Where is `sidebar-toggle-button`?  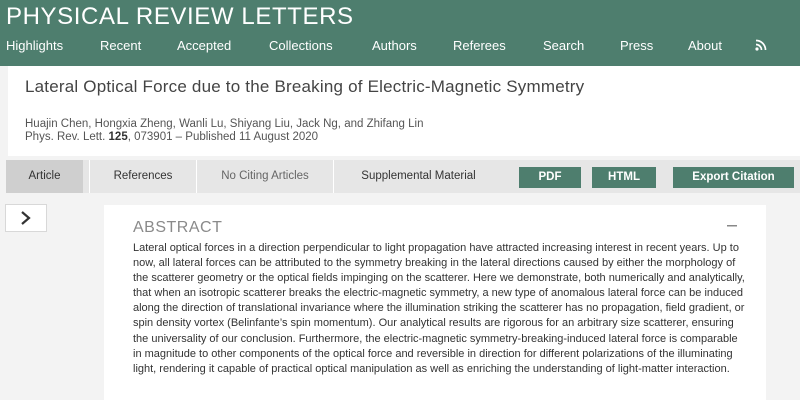
sidebar-toggle-button is located at coordinates (26, 218).